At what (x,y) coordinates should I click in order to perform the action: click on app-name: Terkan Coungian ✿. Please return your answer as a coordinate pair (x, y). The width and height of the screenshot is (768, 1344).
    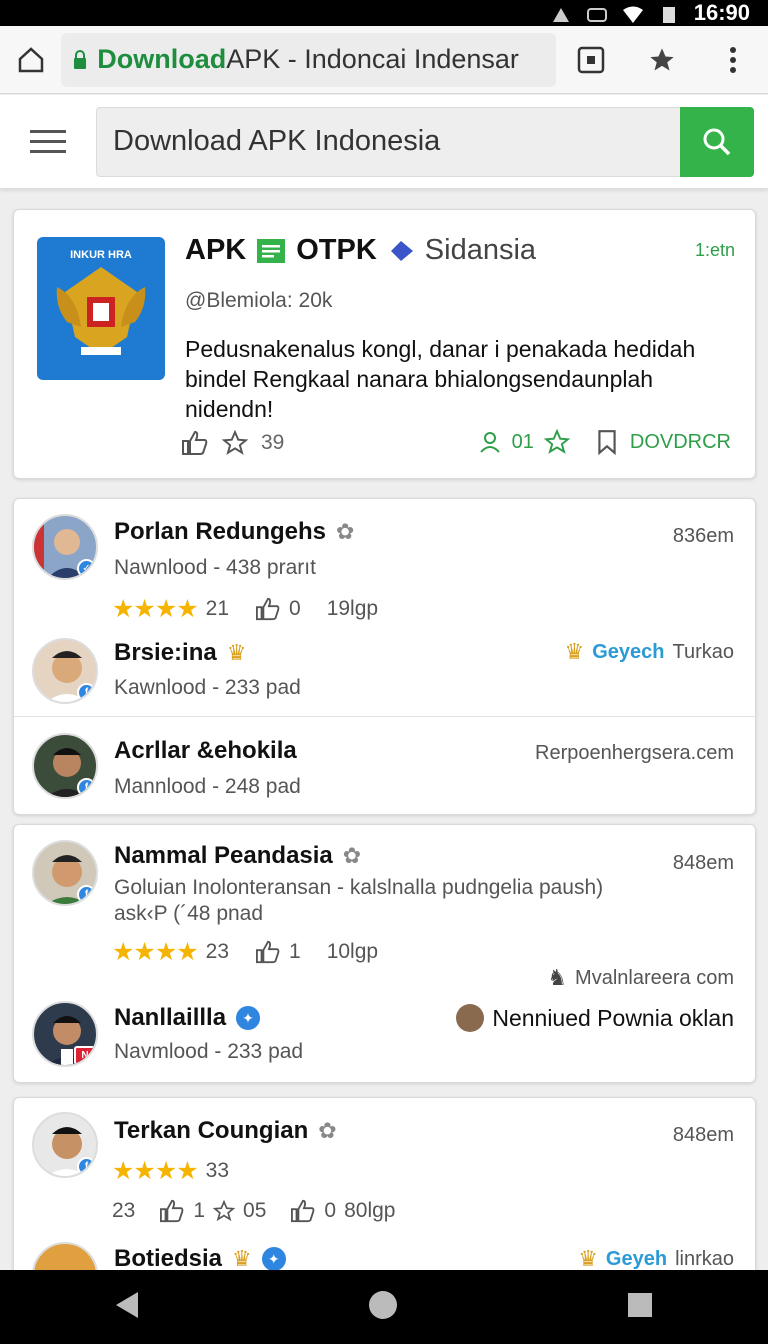
    Looking at the image, I should click on (225, 1131).